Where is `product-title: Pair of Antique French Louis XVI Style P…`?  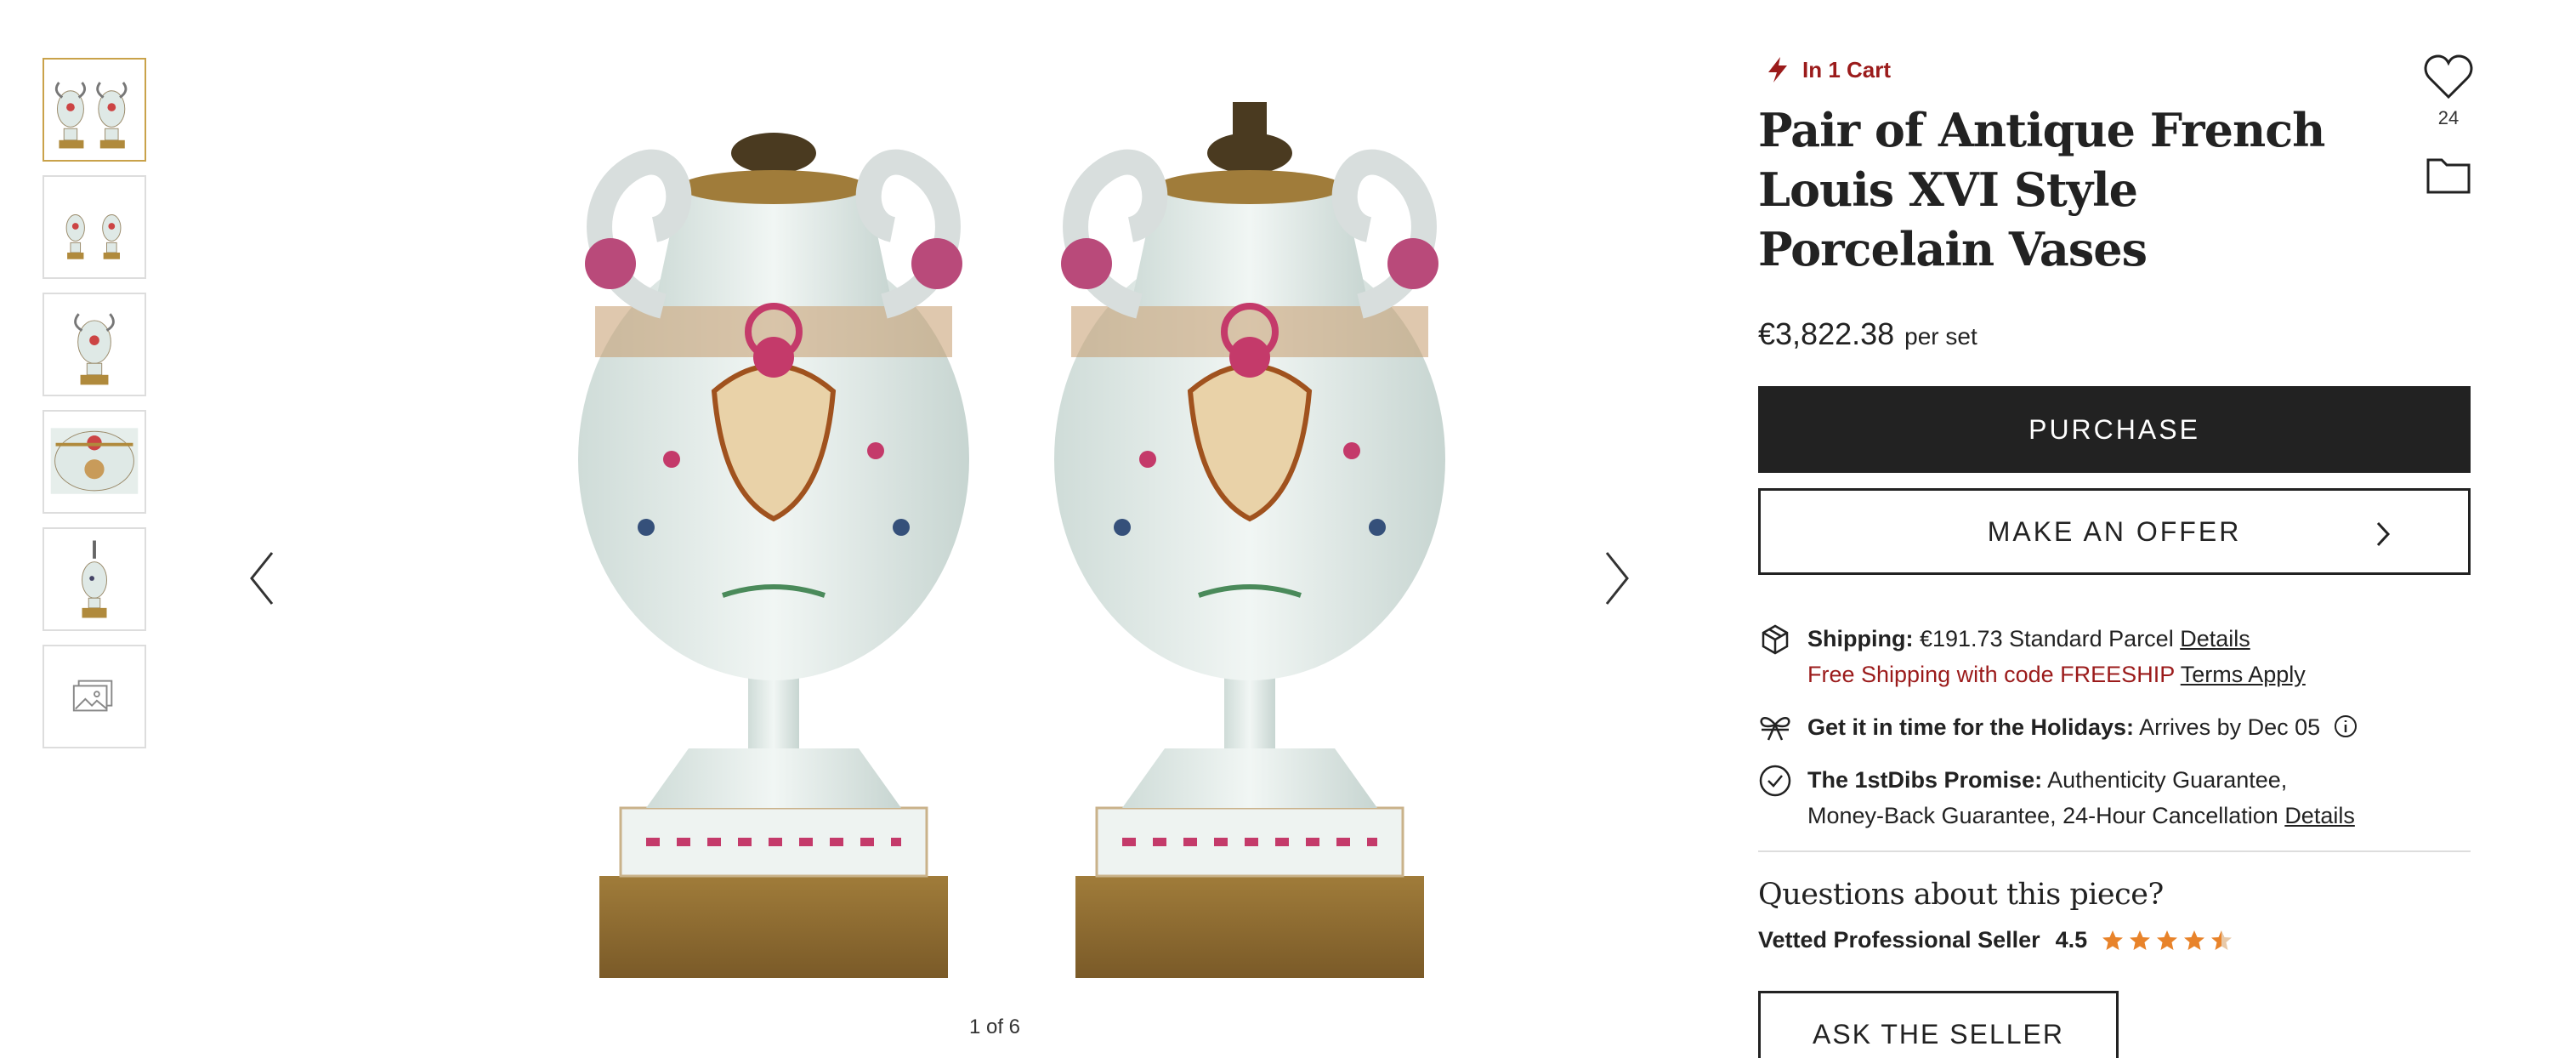 product-title: Pair of Antique French Louis XVI Style P… is located at coordinates (2042, 189).